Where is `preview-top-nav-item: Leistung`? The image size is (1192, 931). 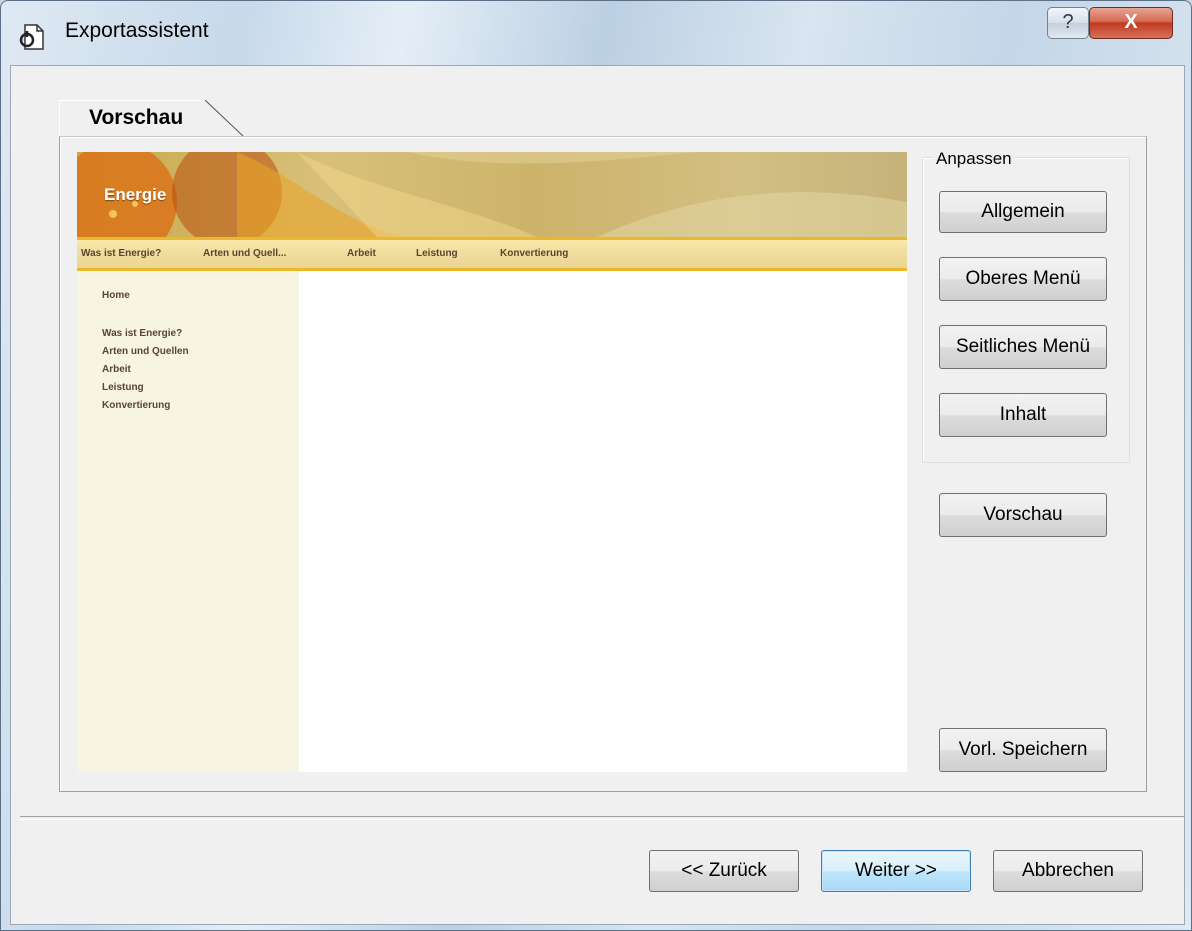
preview-top-nav-item: Leistung is located at coordinates (437, 253).